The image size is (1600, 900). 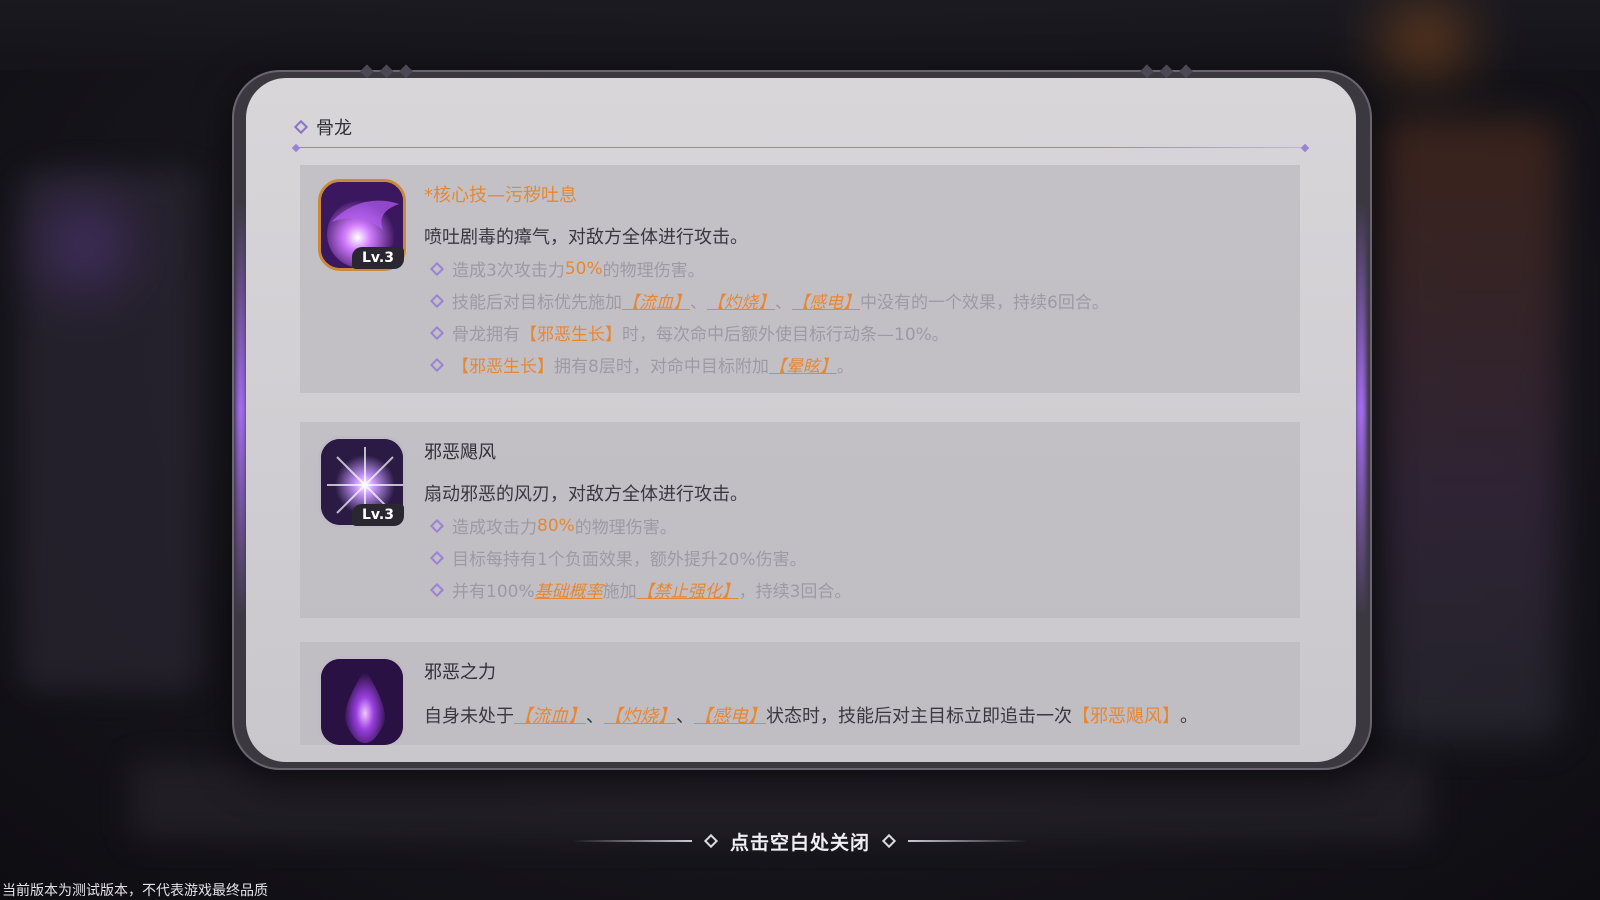 What do you see at coordinates (494, 528) in the screenshot?
I see `effect-text: 造成攻击力` at bounding box center [494, 528].